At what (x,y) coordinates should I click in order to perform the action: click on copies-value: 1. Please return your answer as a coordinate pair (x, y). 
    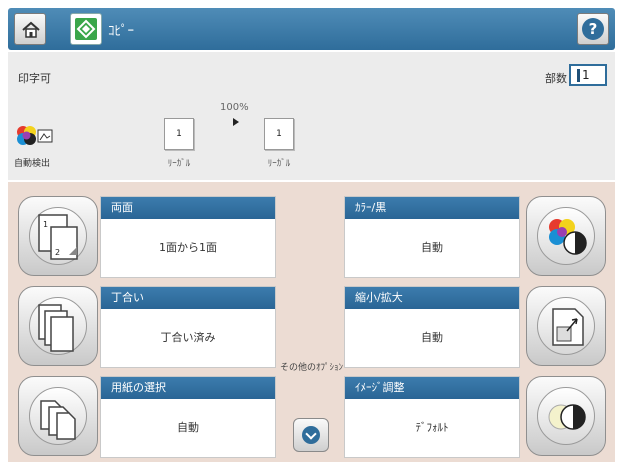
    Looking at the image, I should click on (586, 75).